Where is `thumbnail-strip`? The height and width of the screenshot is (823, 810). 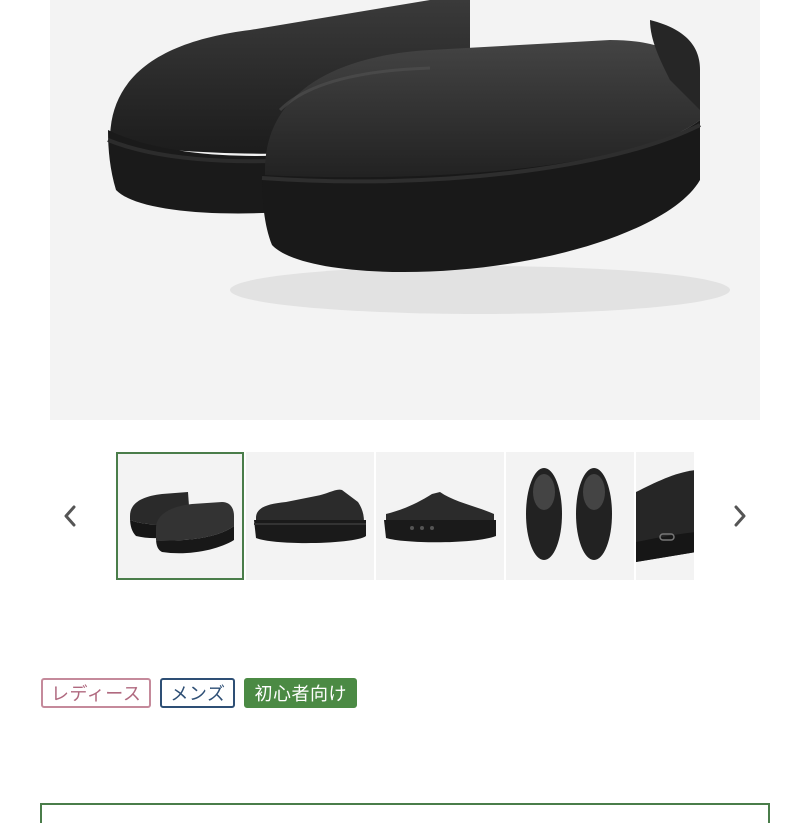
thumbnail-strip is located at coordinates (405, 516).